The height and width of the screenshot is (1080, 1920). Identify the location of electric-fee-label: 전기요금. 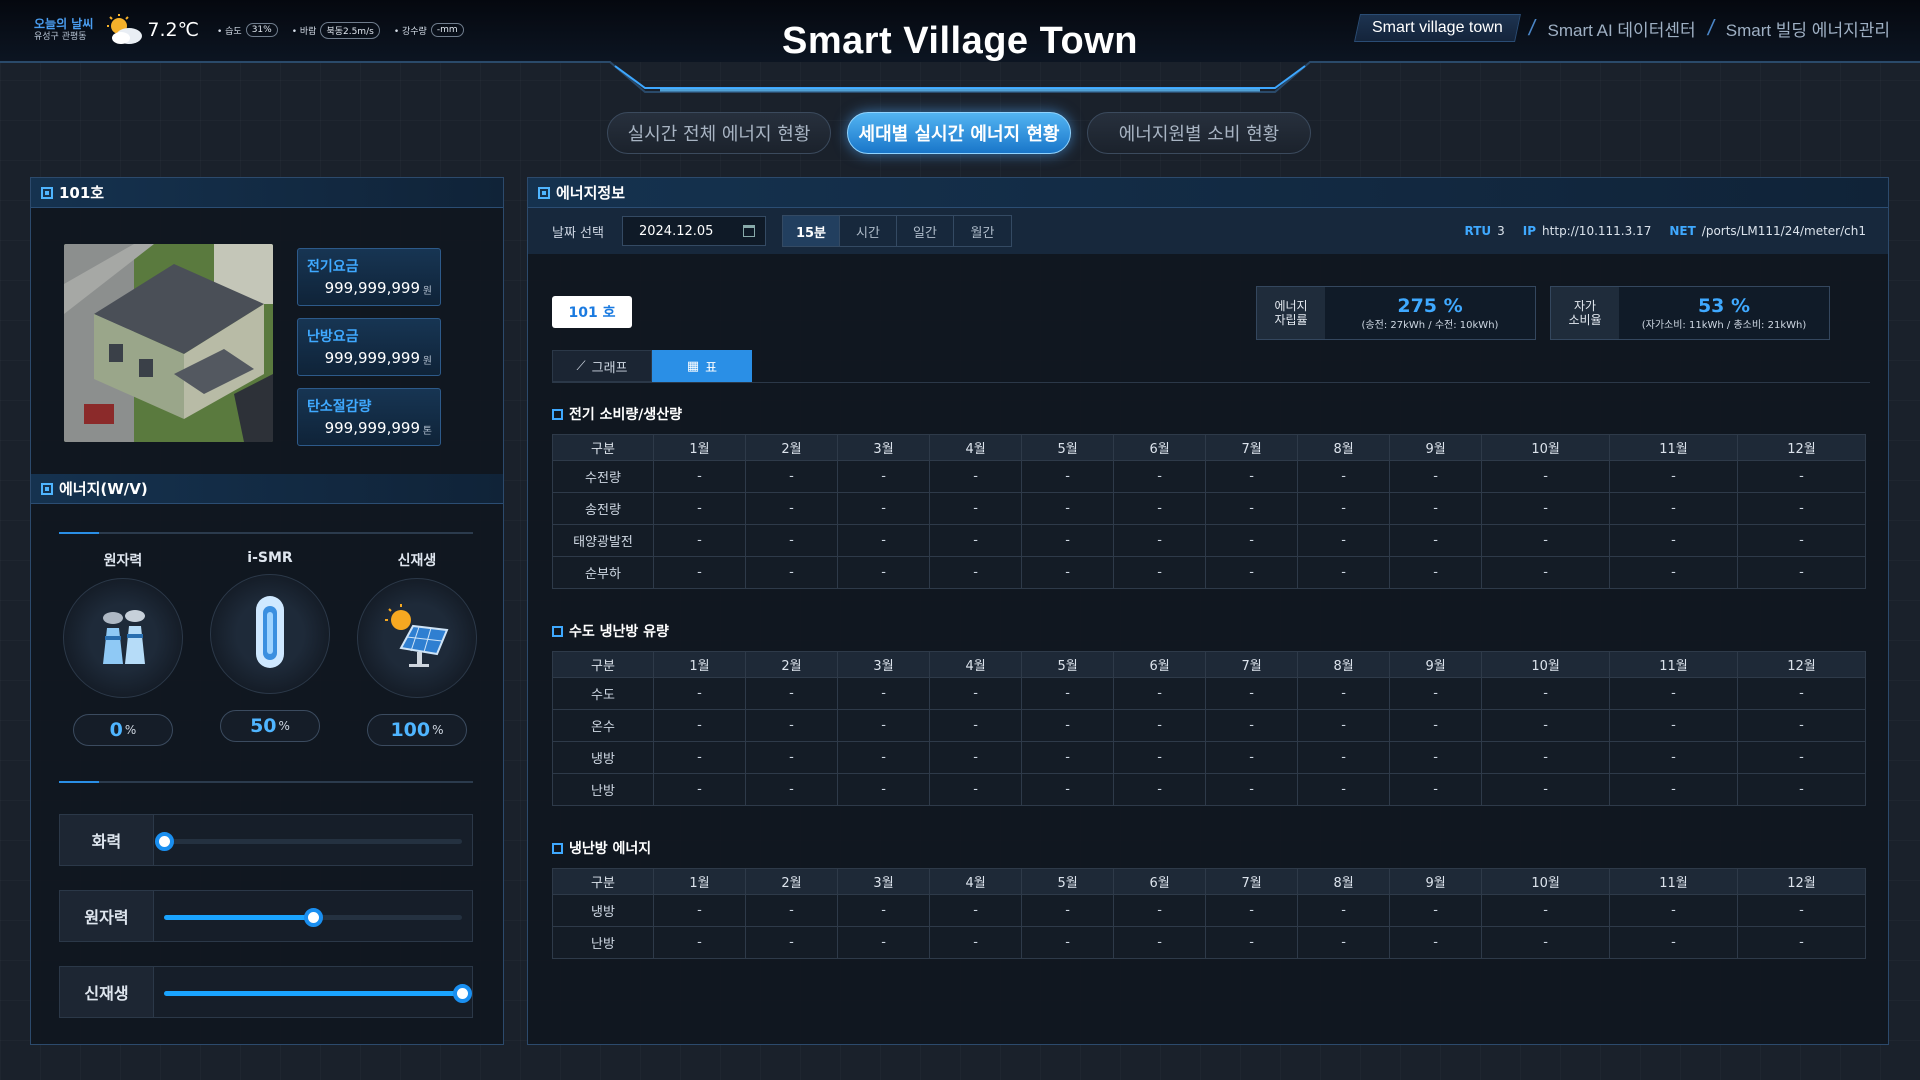
(333, 267).